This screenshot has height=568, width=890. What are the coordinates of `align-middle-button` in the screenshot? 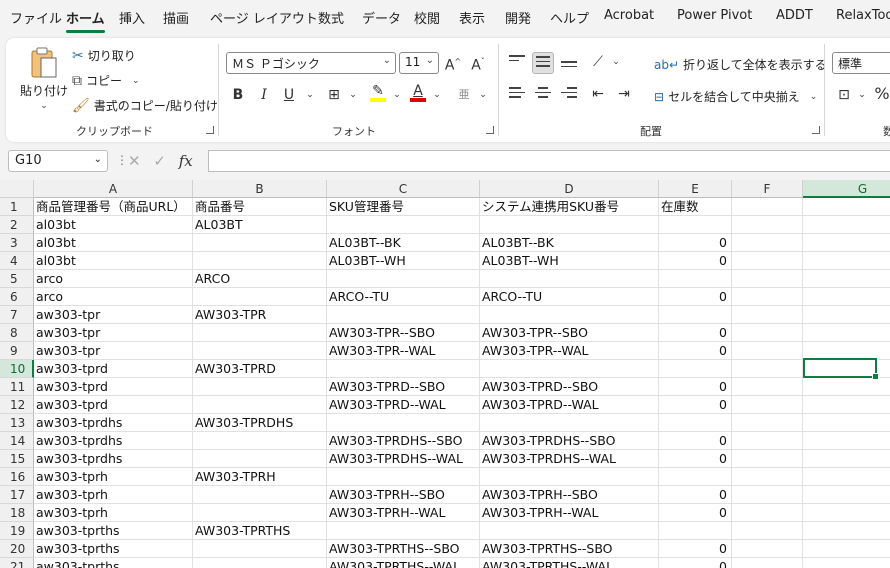 It's located at (543, 63).